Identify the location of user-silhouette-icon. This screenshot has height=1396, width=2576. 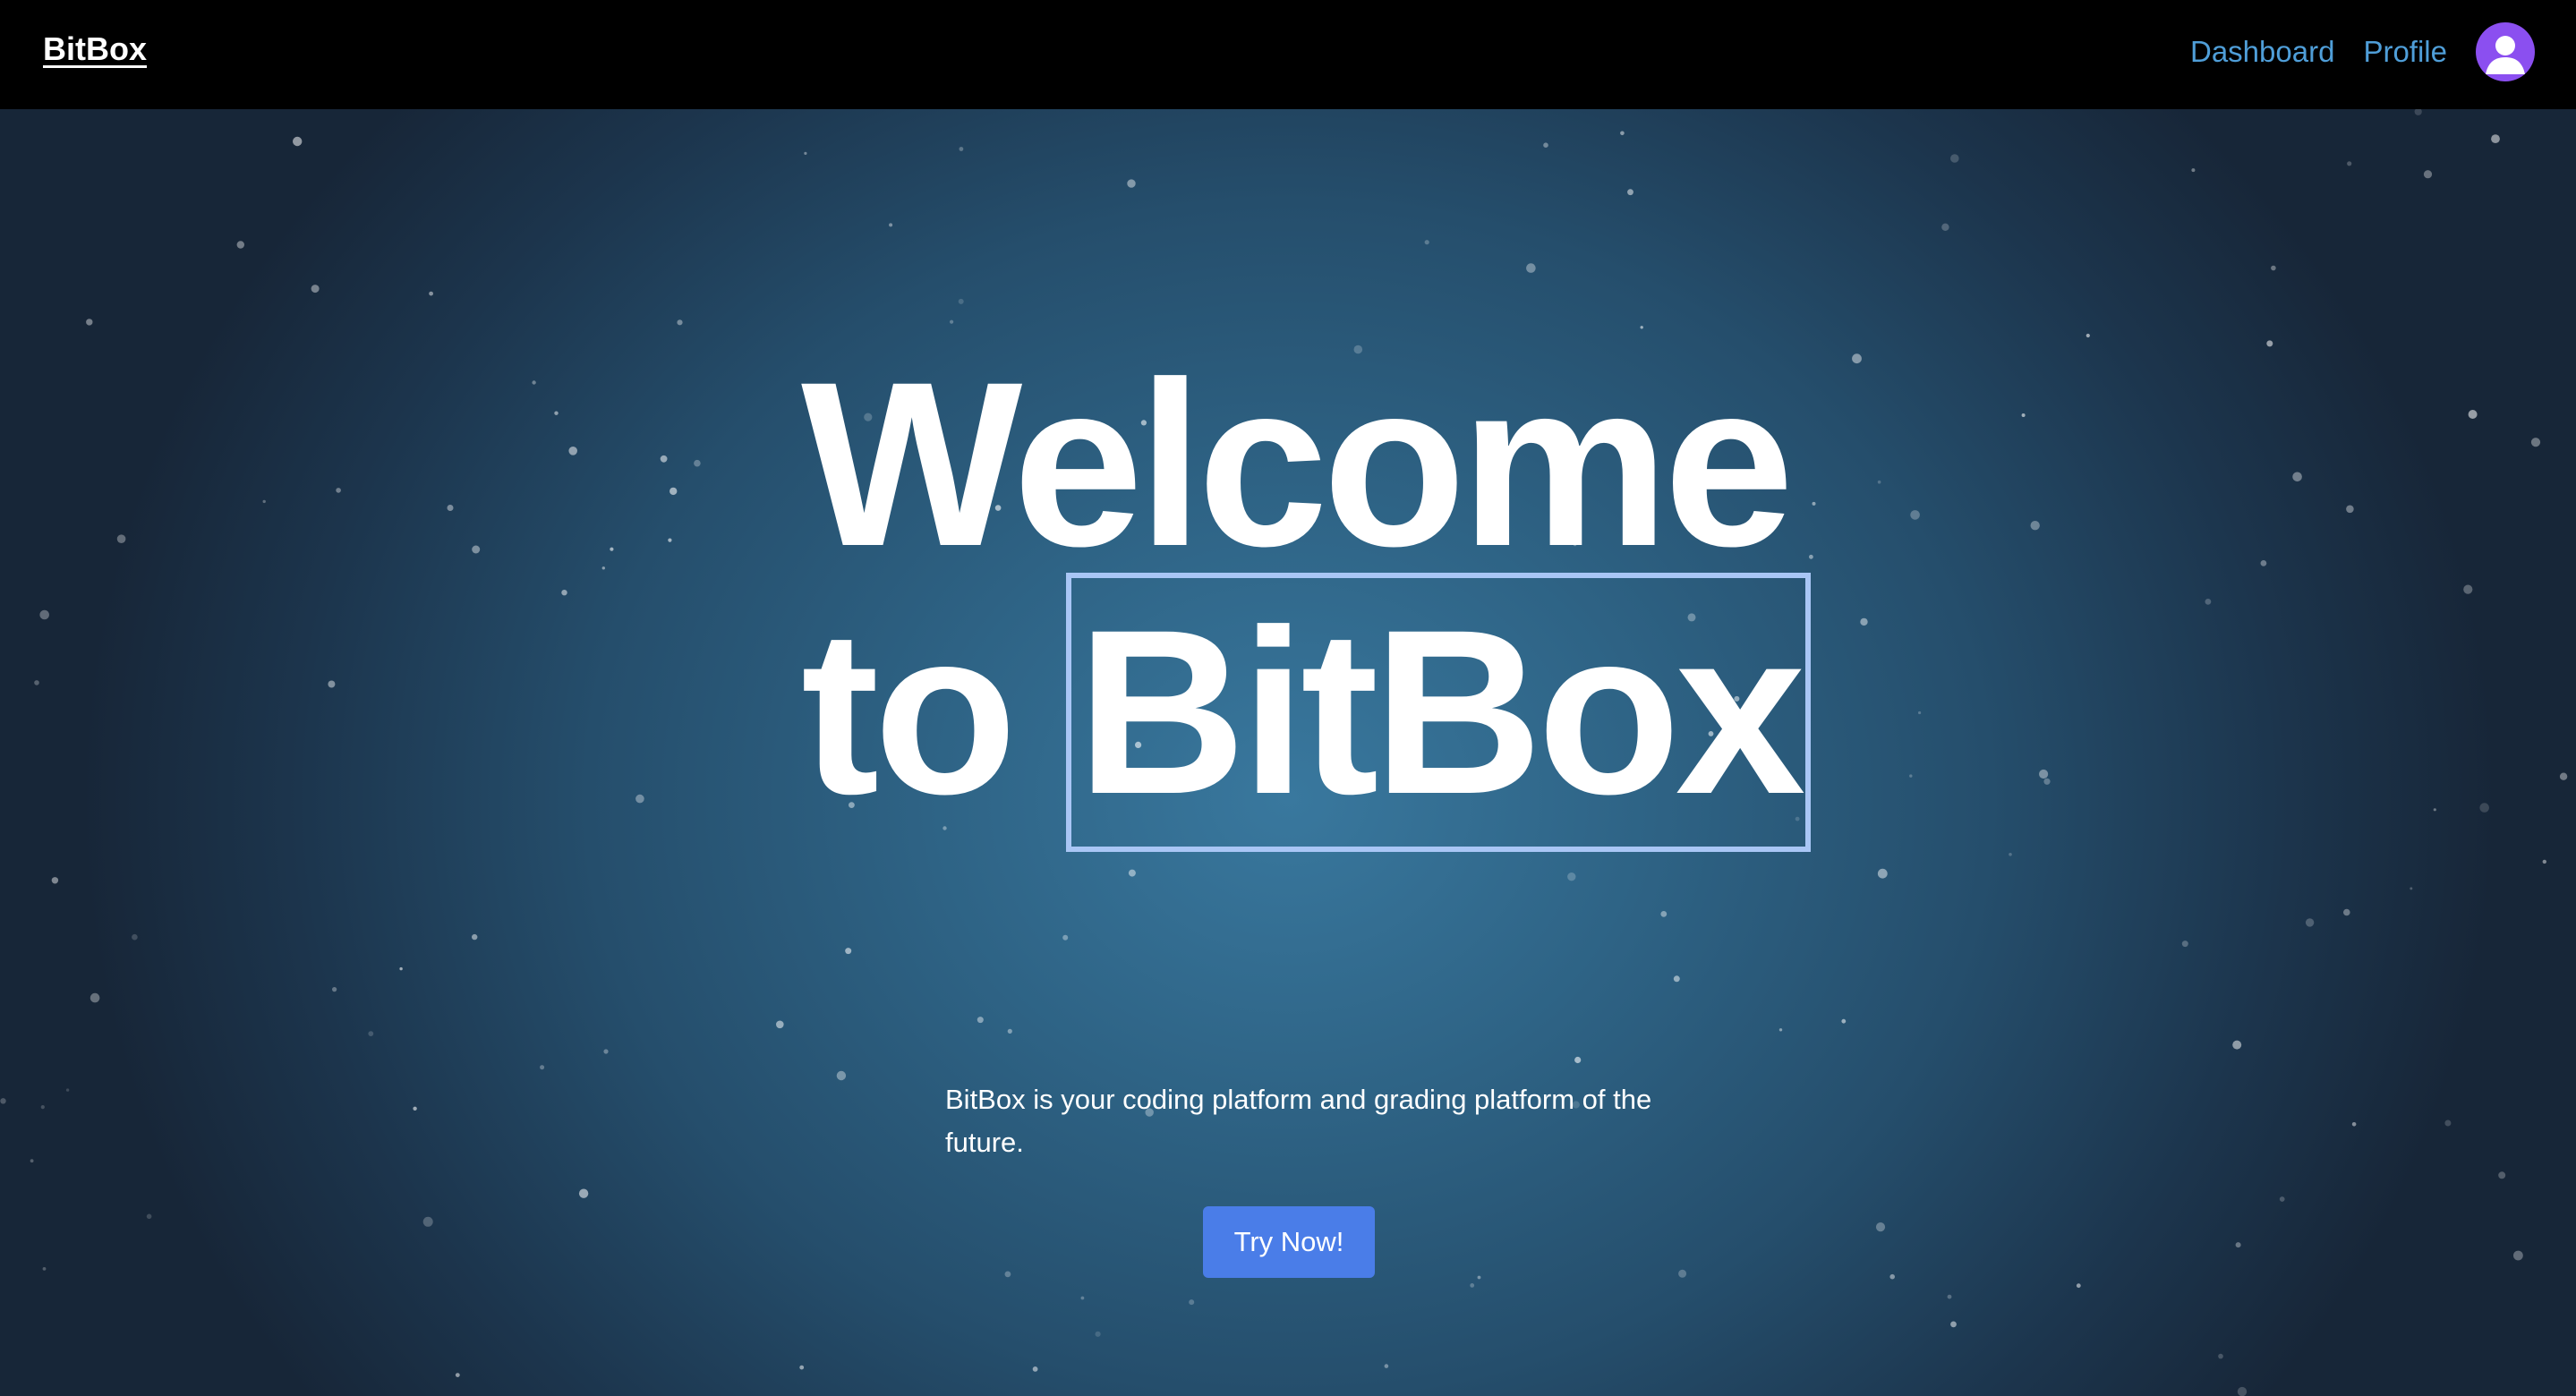
(2505, 55).